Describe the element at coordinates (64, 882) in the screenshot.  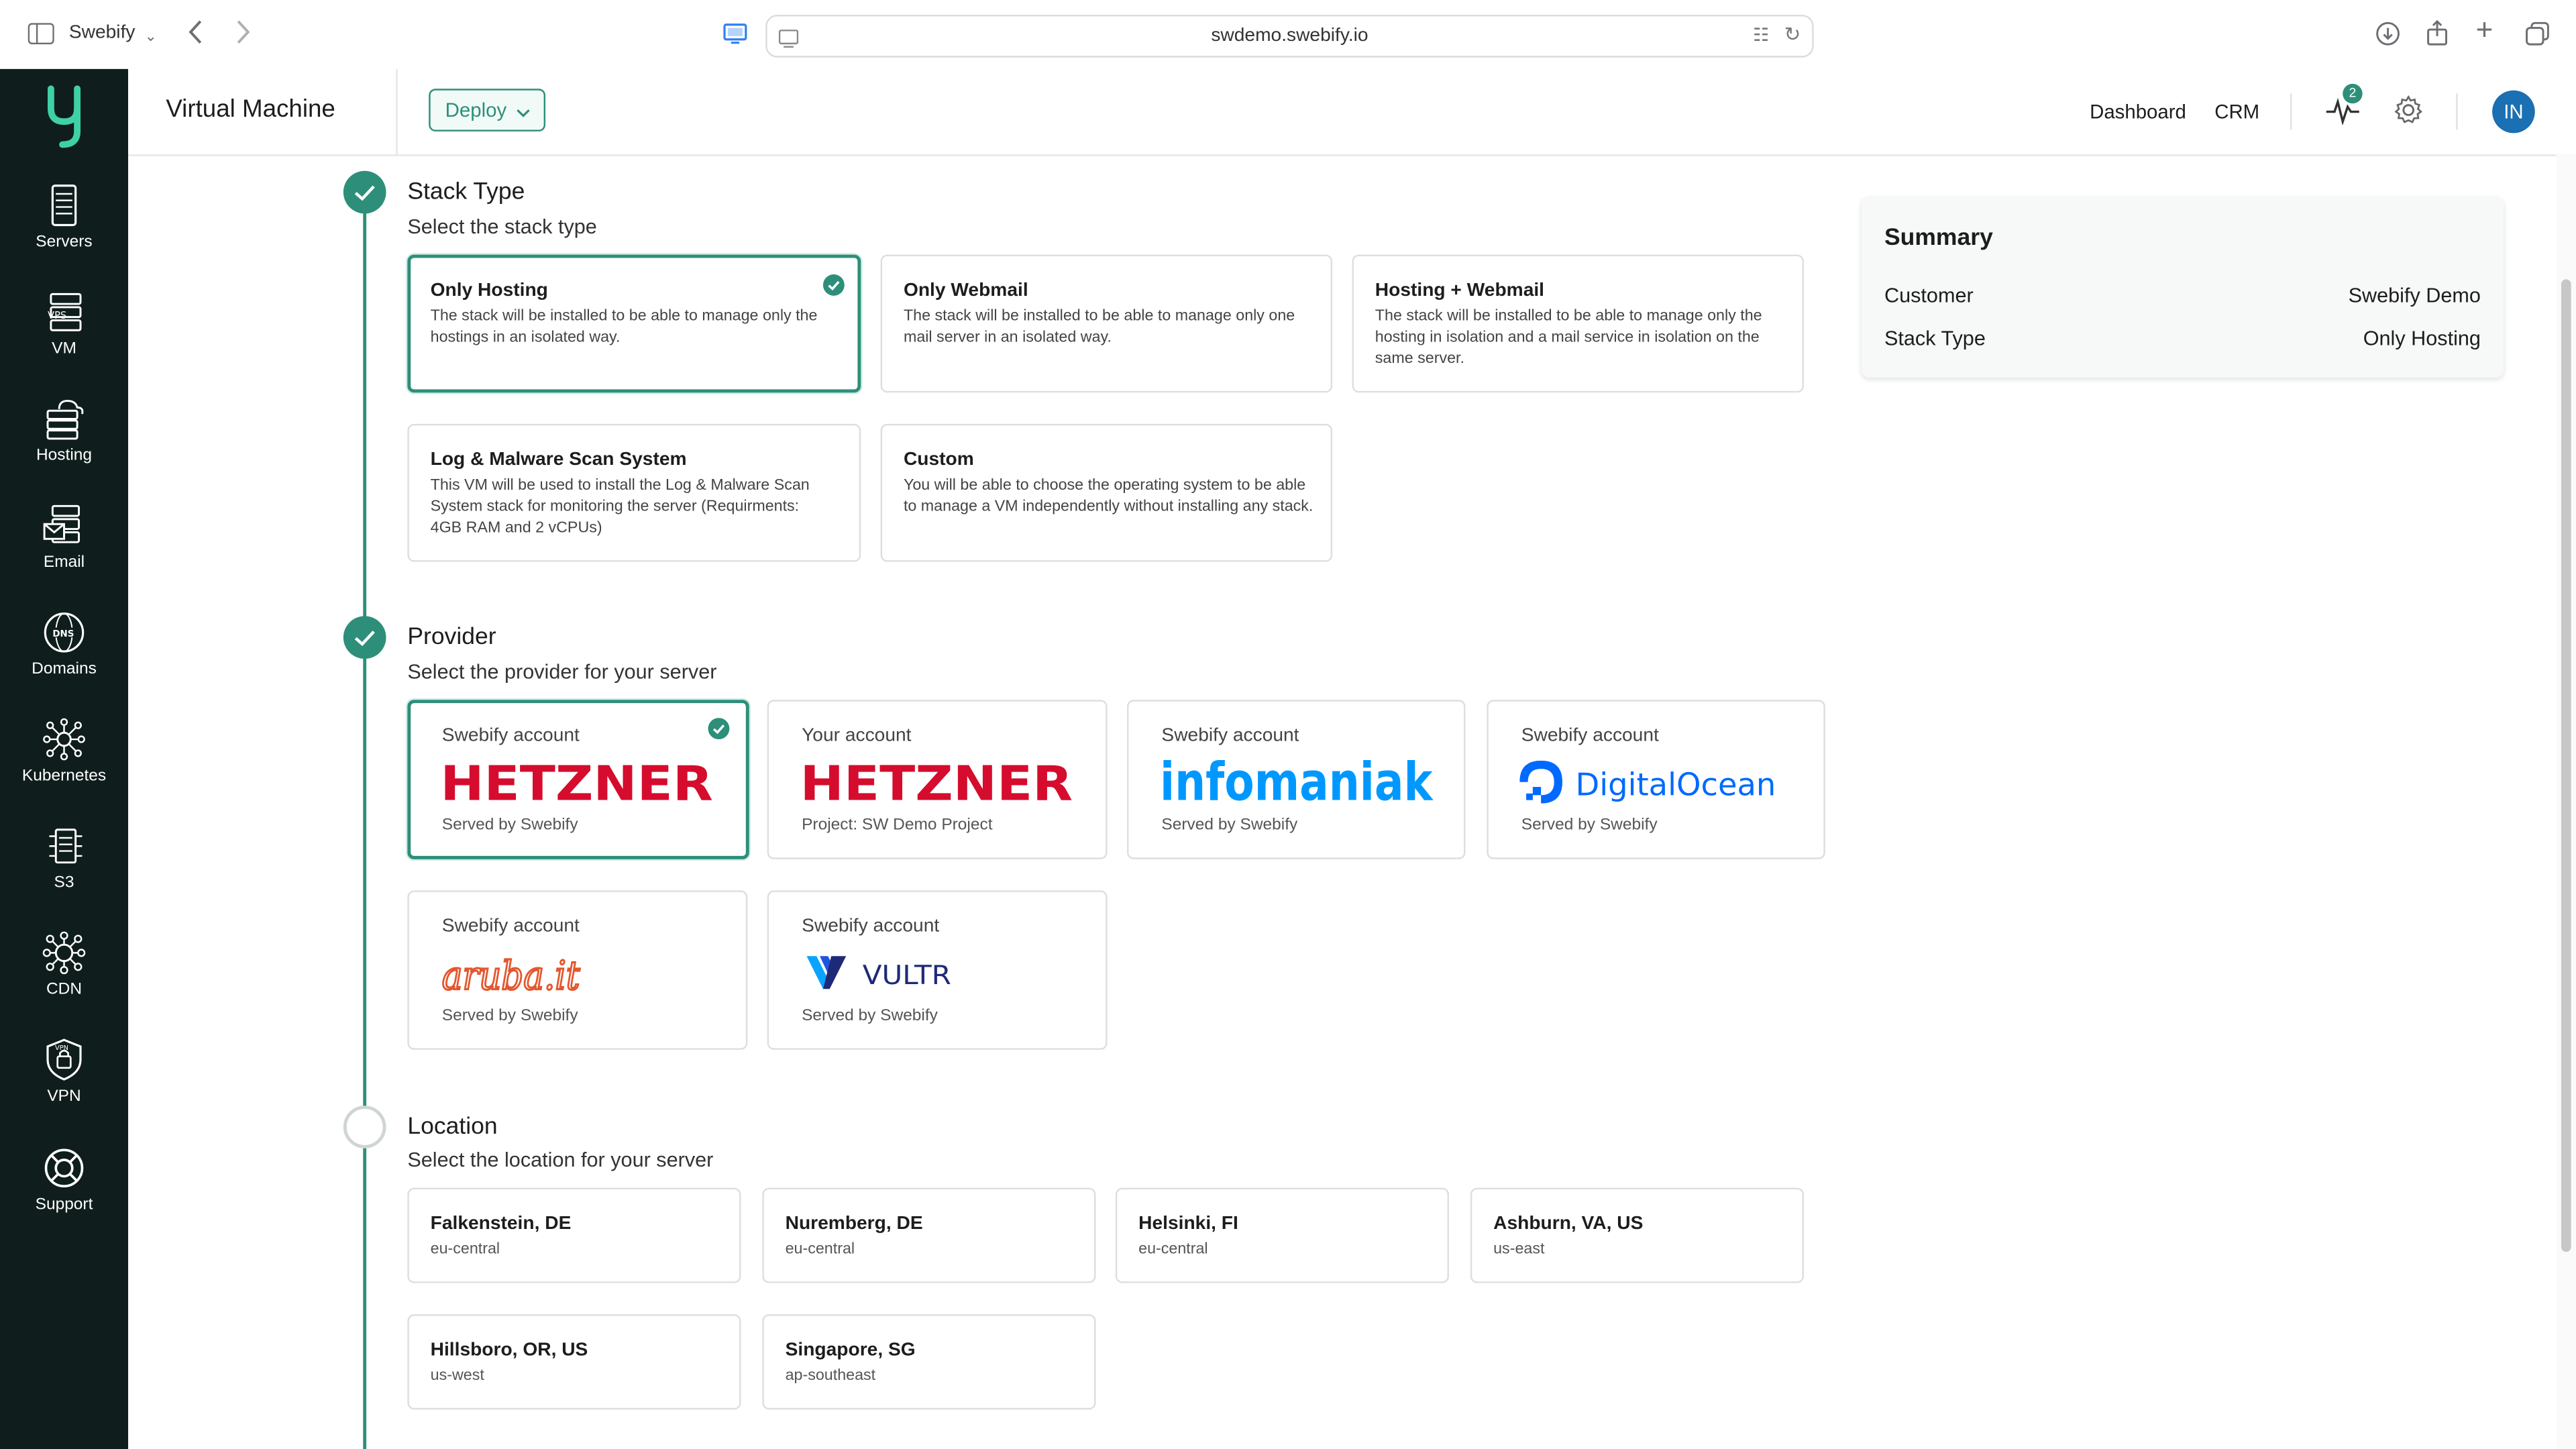
I see `sidebar-item-label: S3` at that location.